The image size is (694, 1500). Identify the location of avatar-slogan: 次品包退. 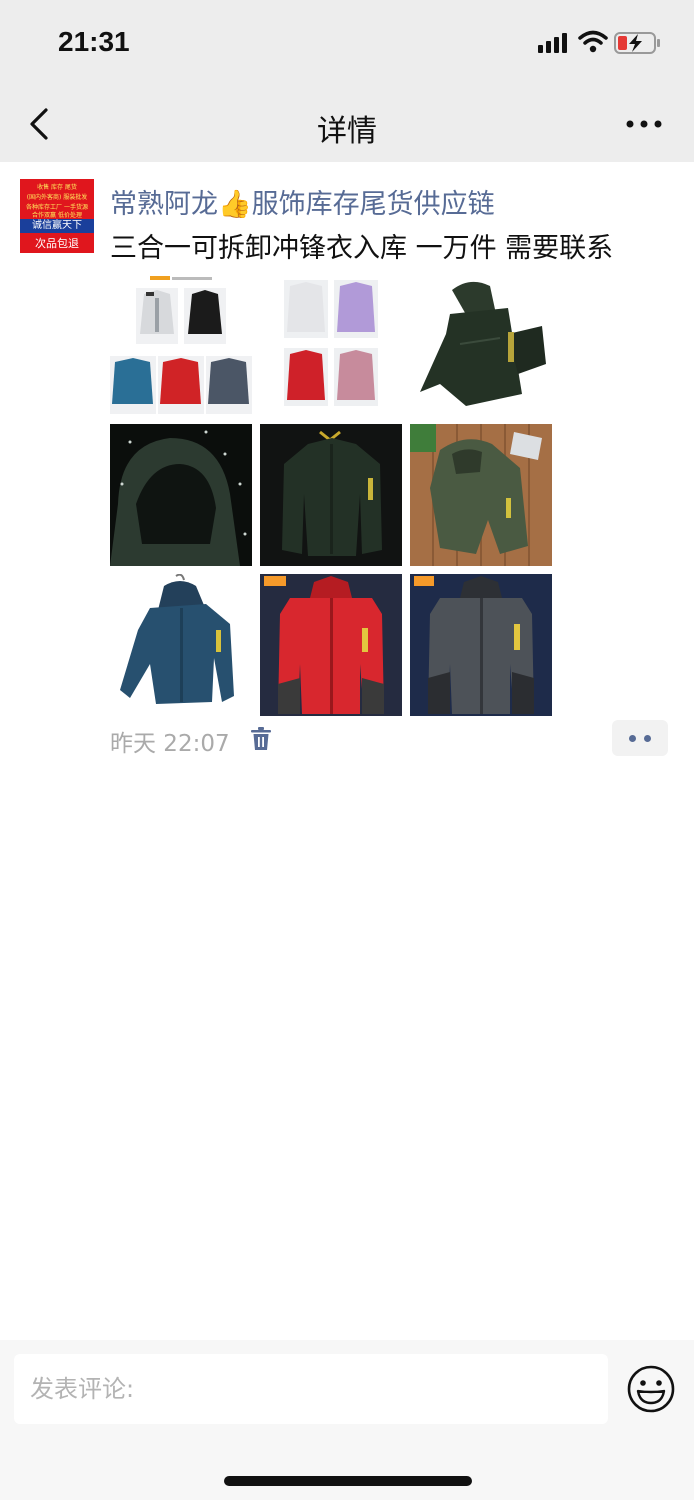
(57, 243).